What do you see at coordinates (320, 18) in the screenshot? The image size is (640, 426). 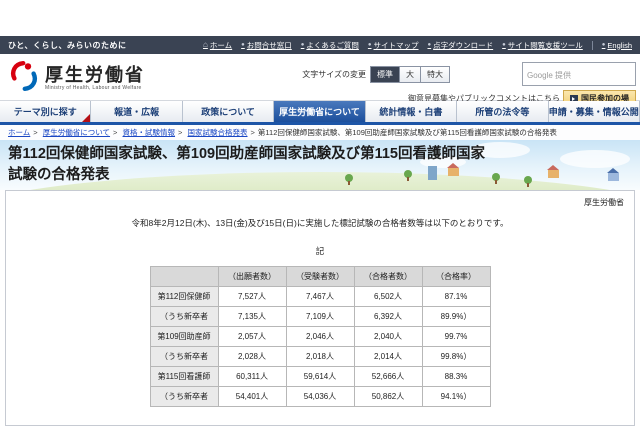 I see `top-whitespace` at bounding box center [320, 18].